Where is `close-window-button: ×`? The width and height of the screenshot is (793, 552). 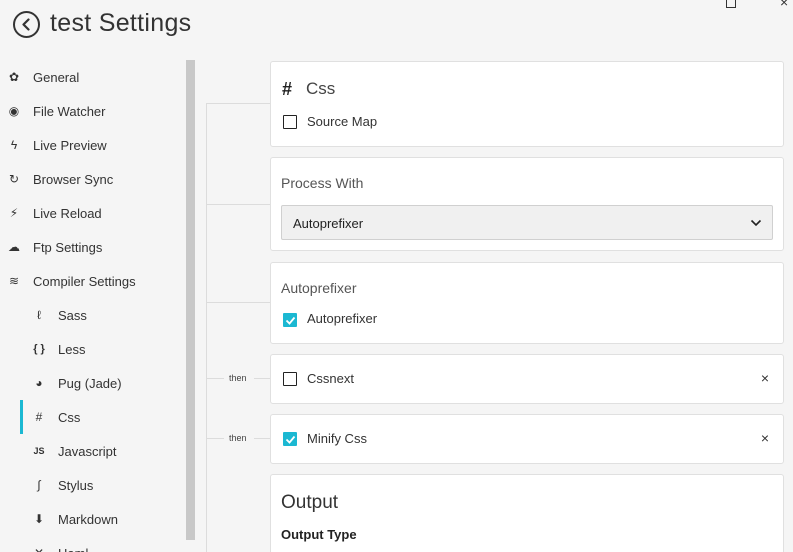 close-window-button: × is located at coordinates (784, 5).